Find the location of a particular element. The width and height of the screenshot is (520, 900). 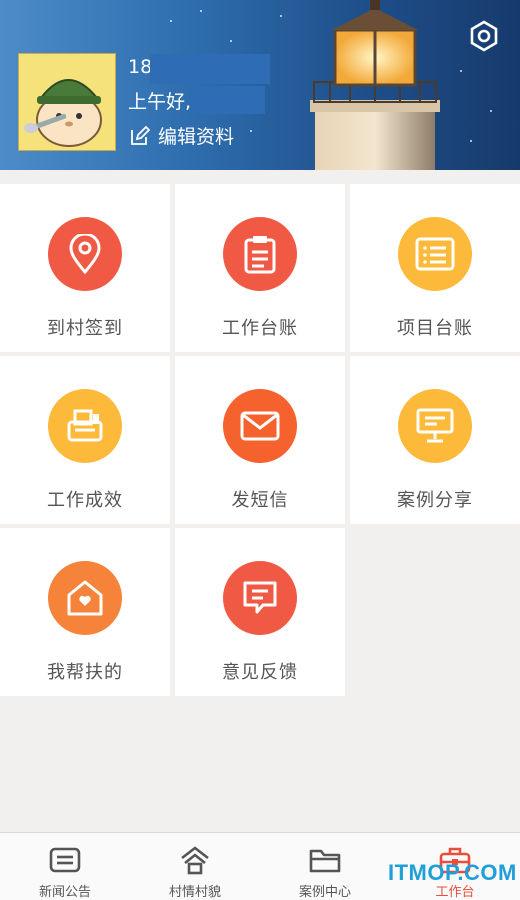

grid-label: 案例分享 is located at coordinates (435, 500).